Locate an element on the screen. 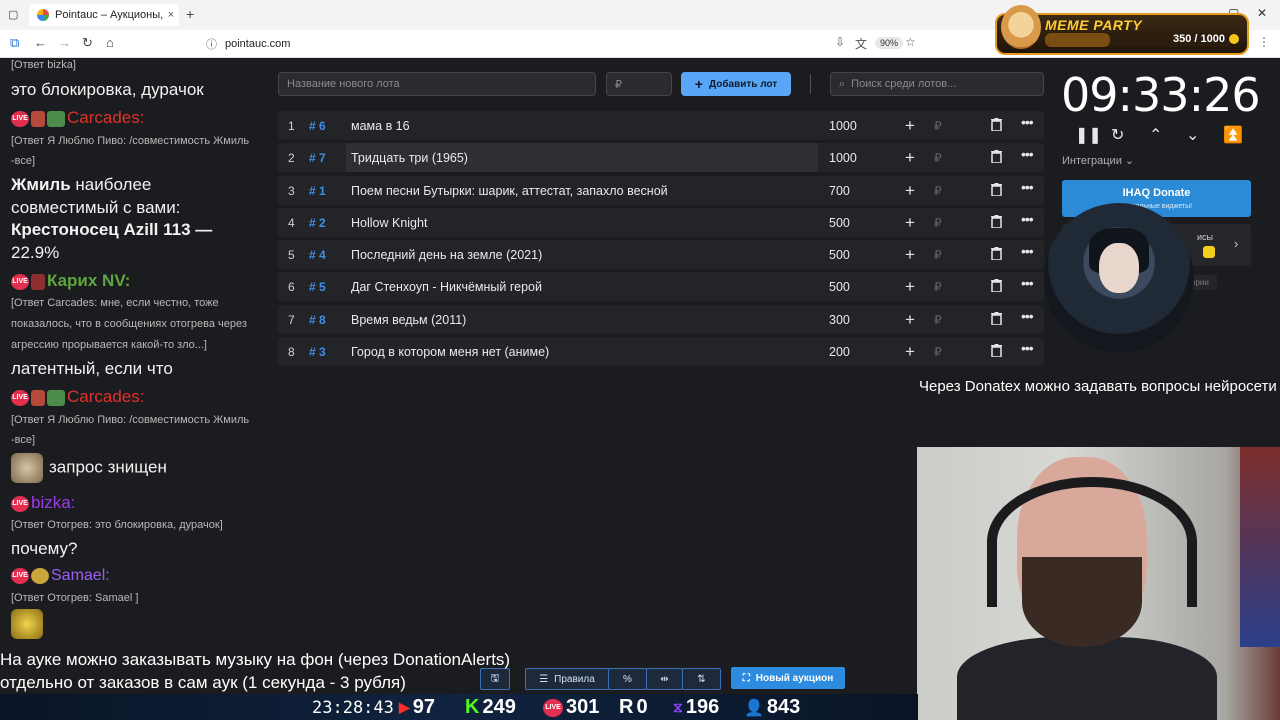  chat-text: запрос знищен is located at coordinates (108, 467).